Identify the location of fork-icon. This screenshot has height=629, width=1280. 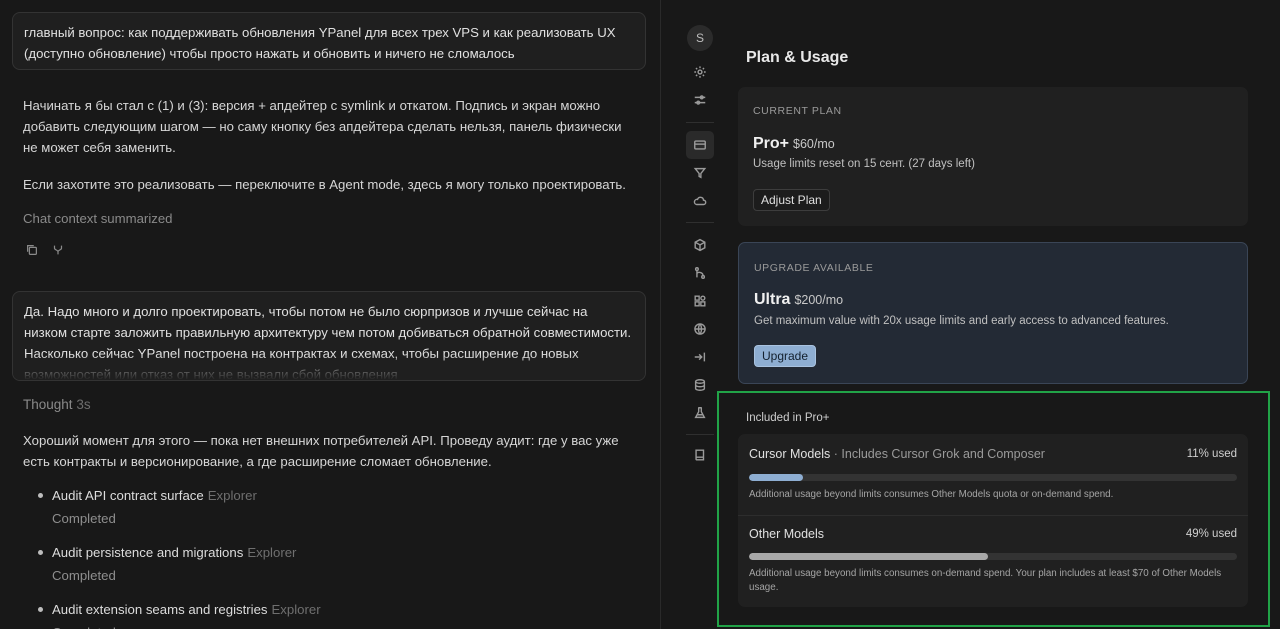
(58, 250).